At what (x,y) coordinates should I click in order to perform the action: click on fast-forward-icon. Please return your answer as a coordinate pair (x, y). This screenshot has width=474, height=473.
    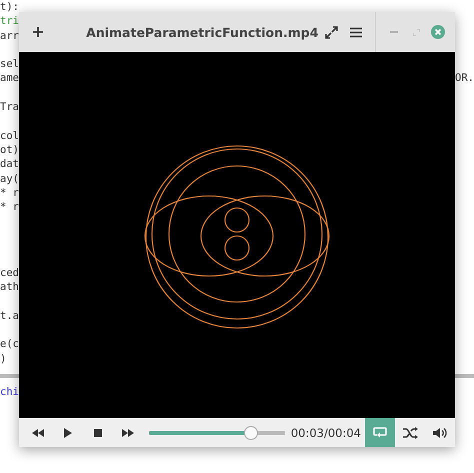
    Looking at the image, I should click on (128, 432).